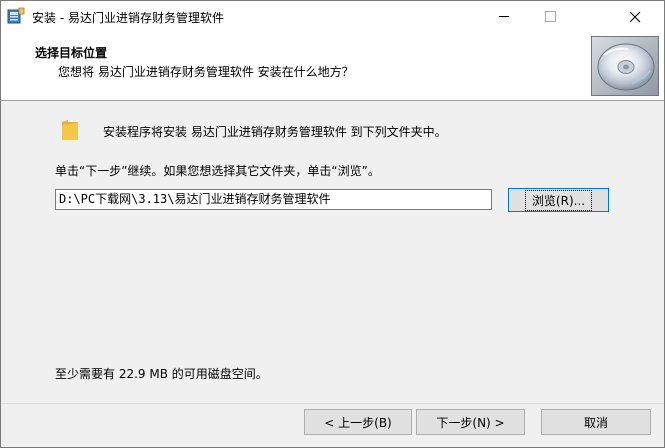  I want to click on cd-disc-icon, so click(626, 67).